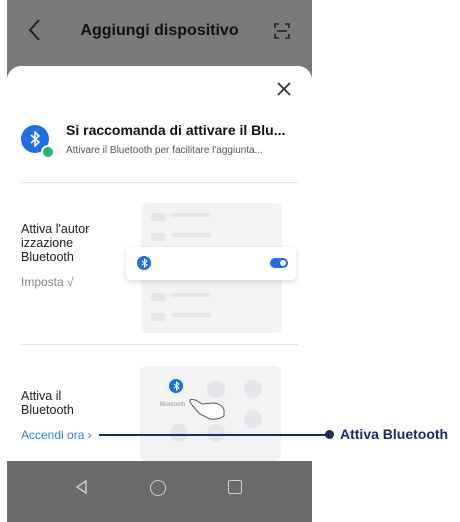  What do you see at coordinates (207, 409) in the screenshot?
I see `hand-pointer-icon` at bounding box center [207, 409].